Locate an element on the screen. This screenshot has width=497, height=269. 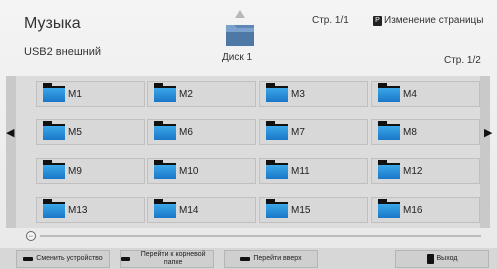
folder-name: M9 is located at coordinates (75, 171).